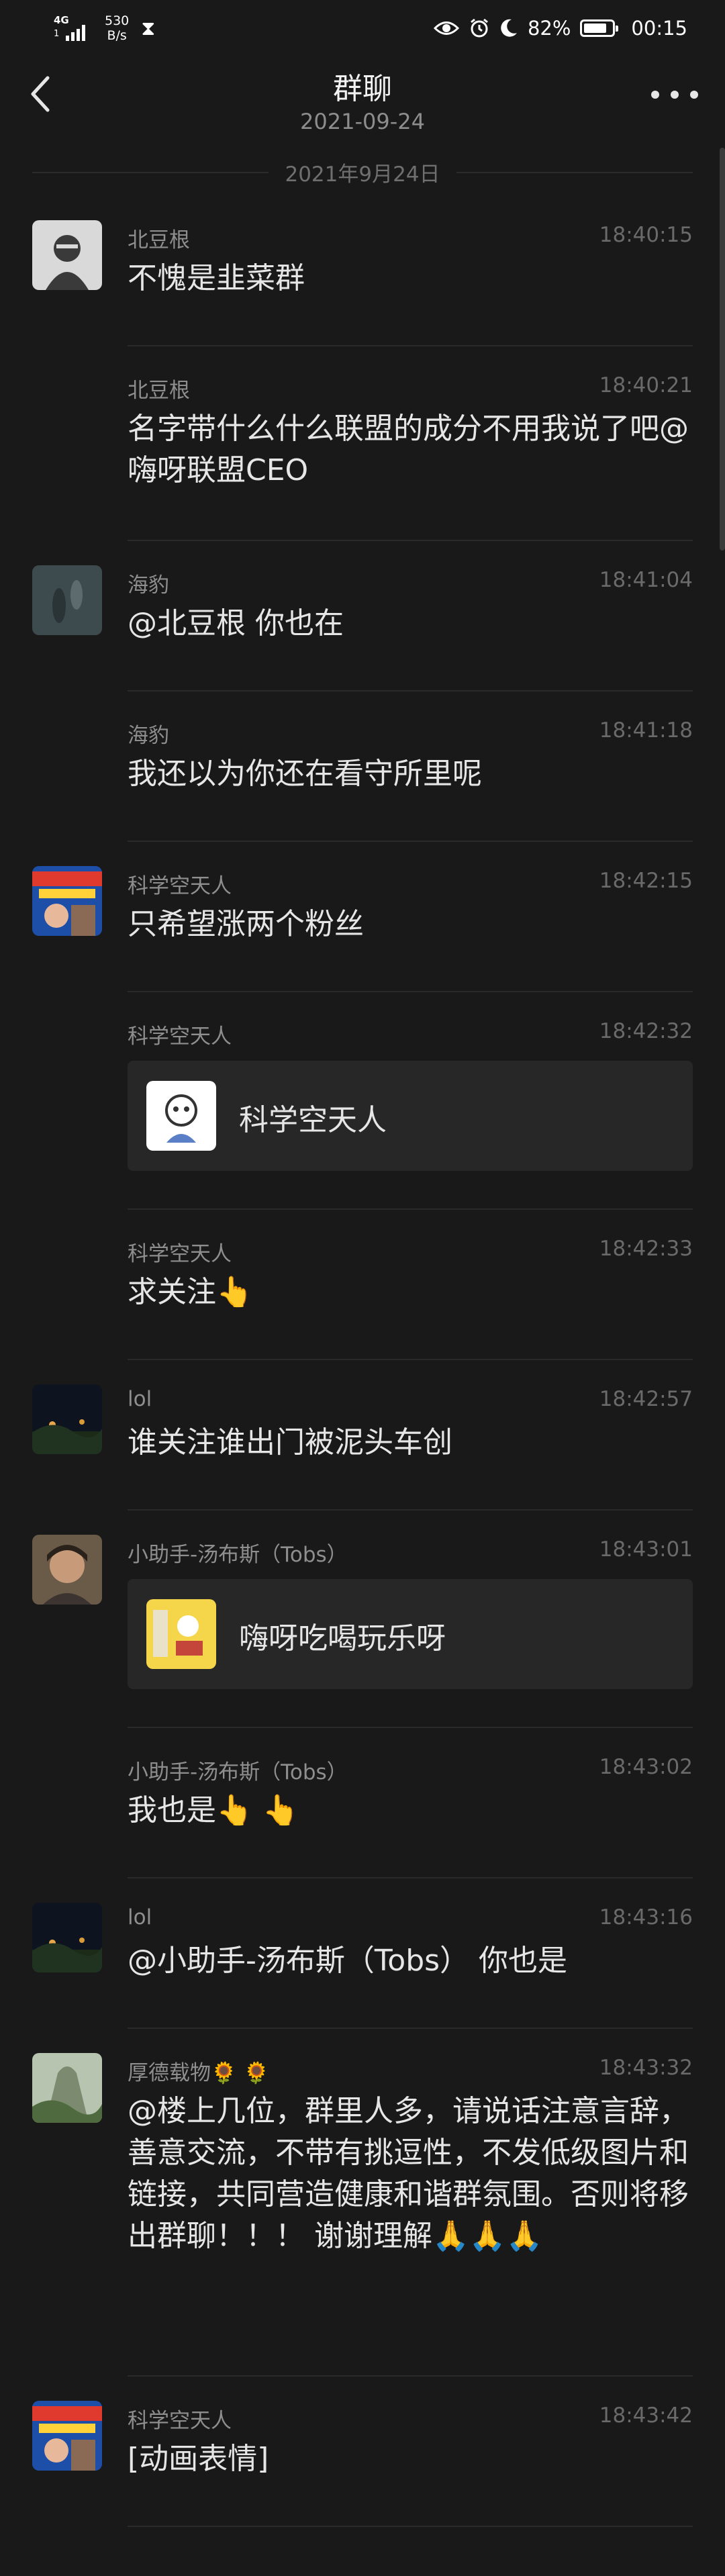 The height and width of the screenshot is (2576, 725). I want to click on message-text: [动画表情], so click(199, 2459).